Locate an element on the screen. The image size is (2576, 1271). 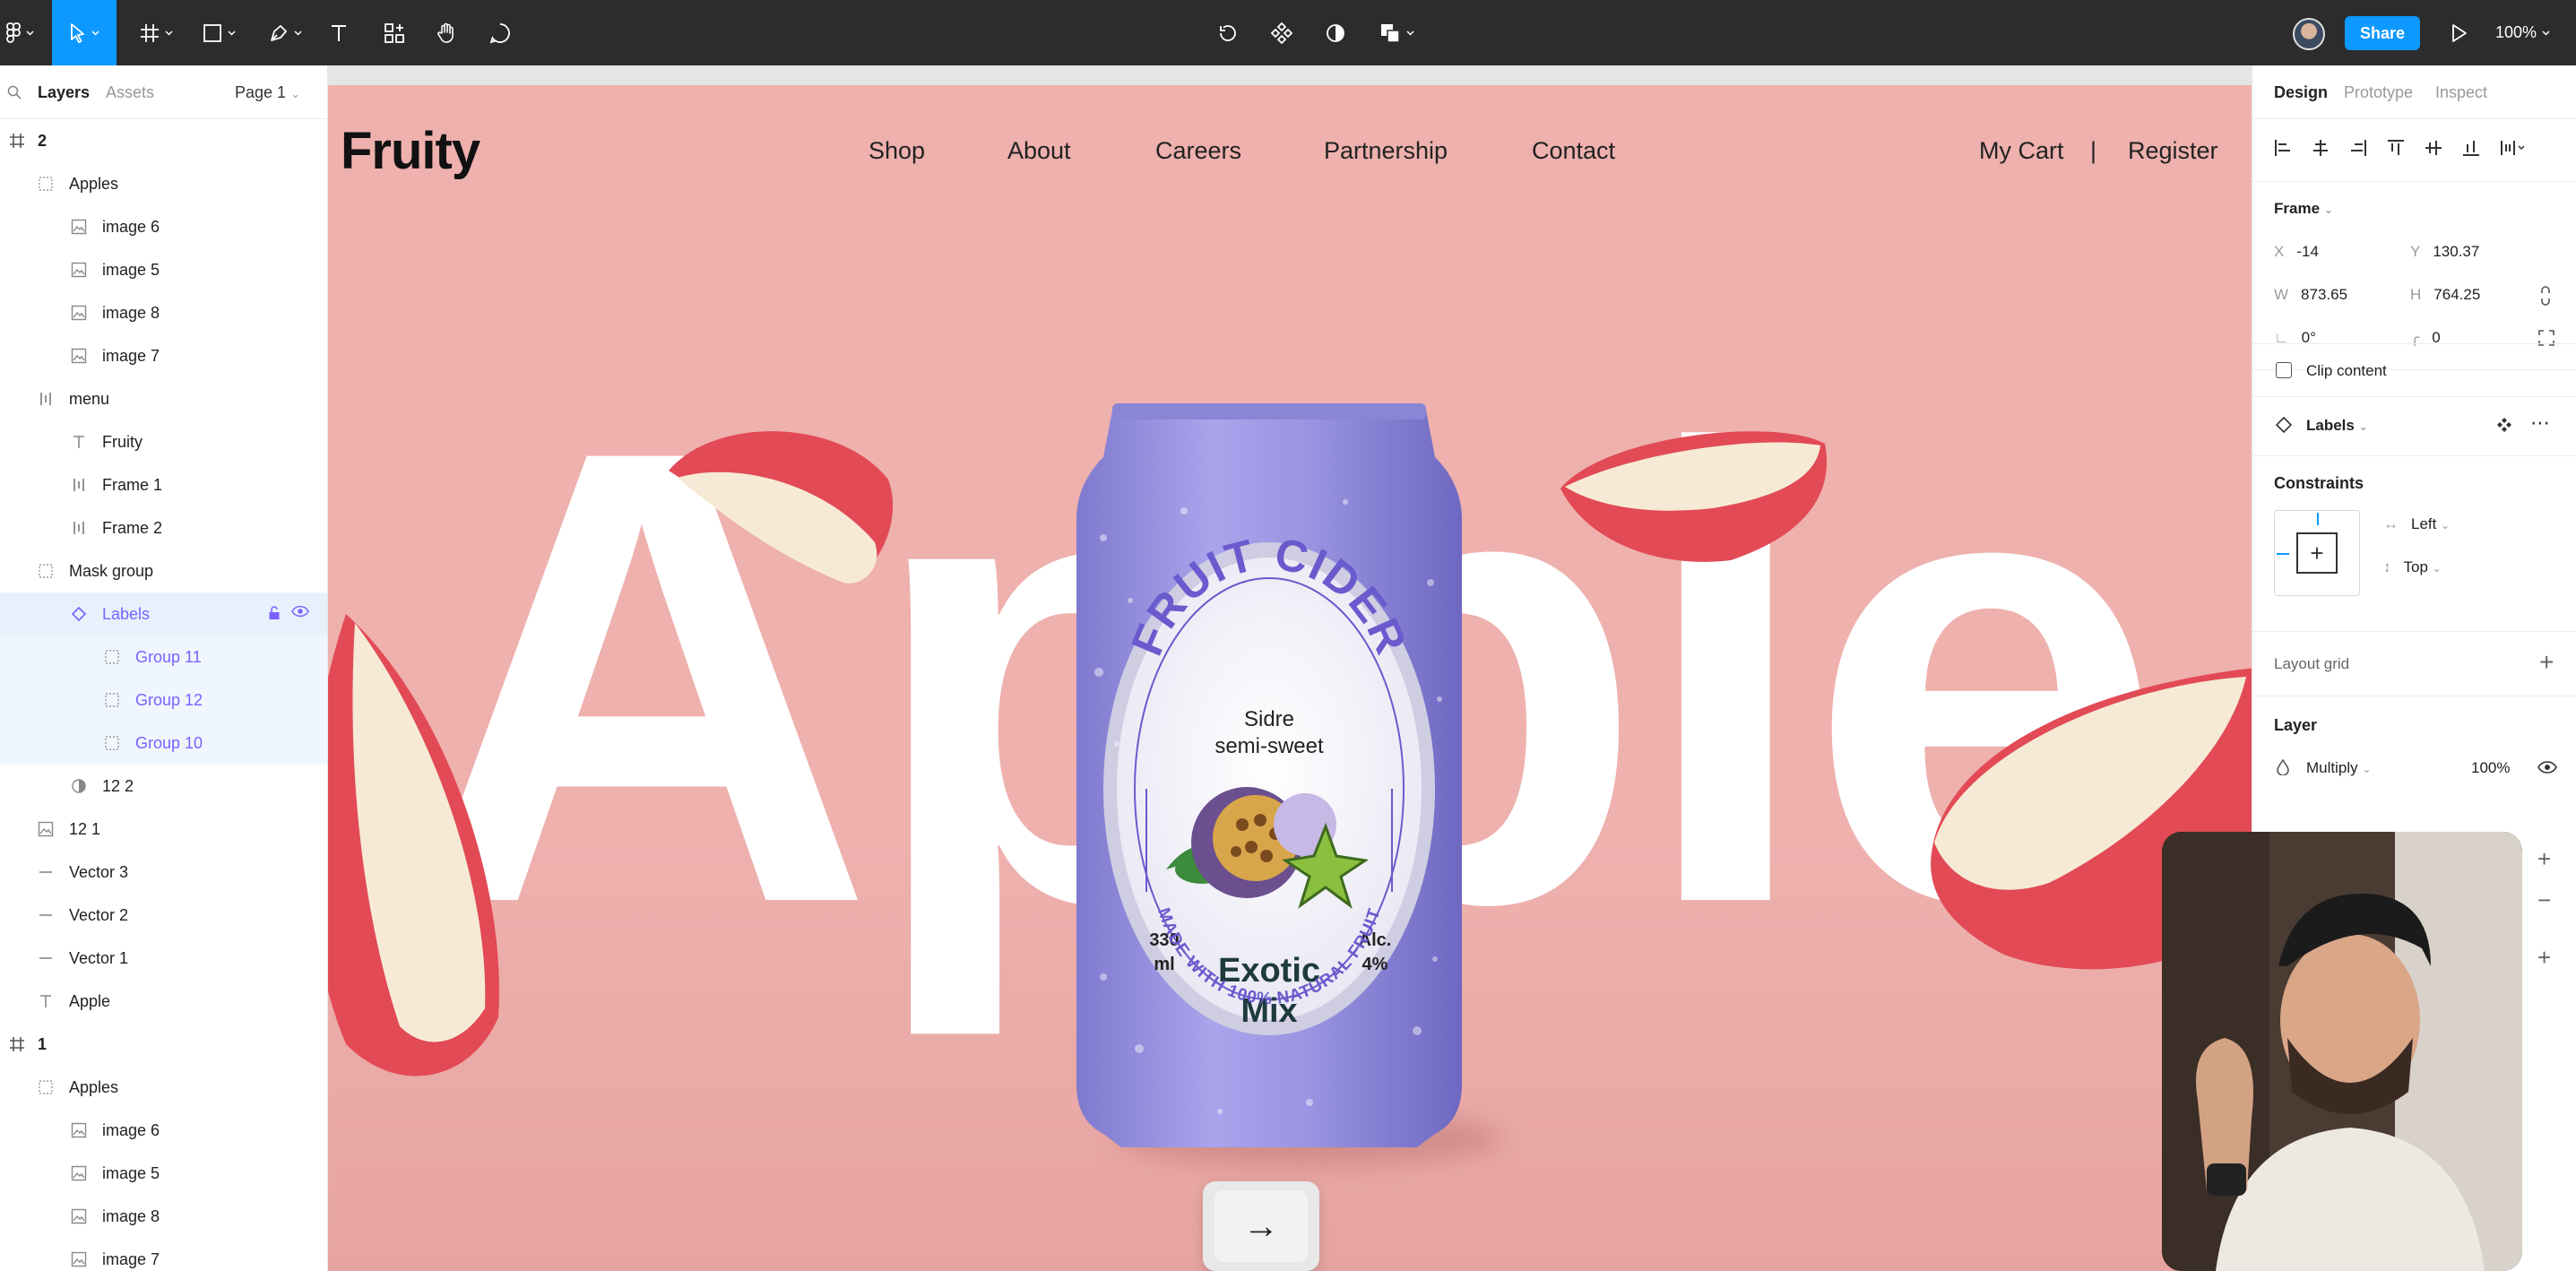
tab-prototype: Prototype is located at coordinates (2378, 93).